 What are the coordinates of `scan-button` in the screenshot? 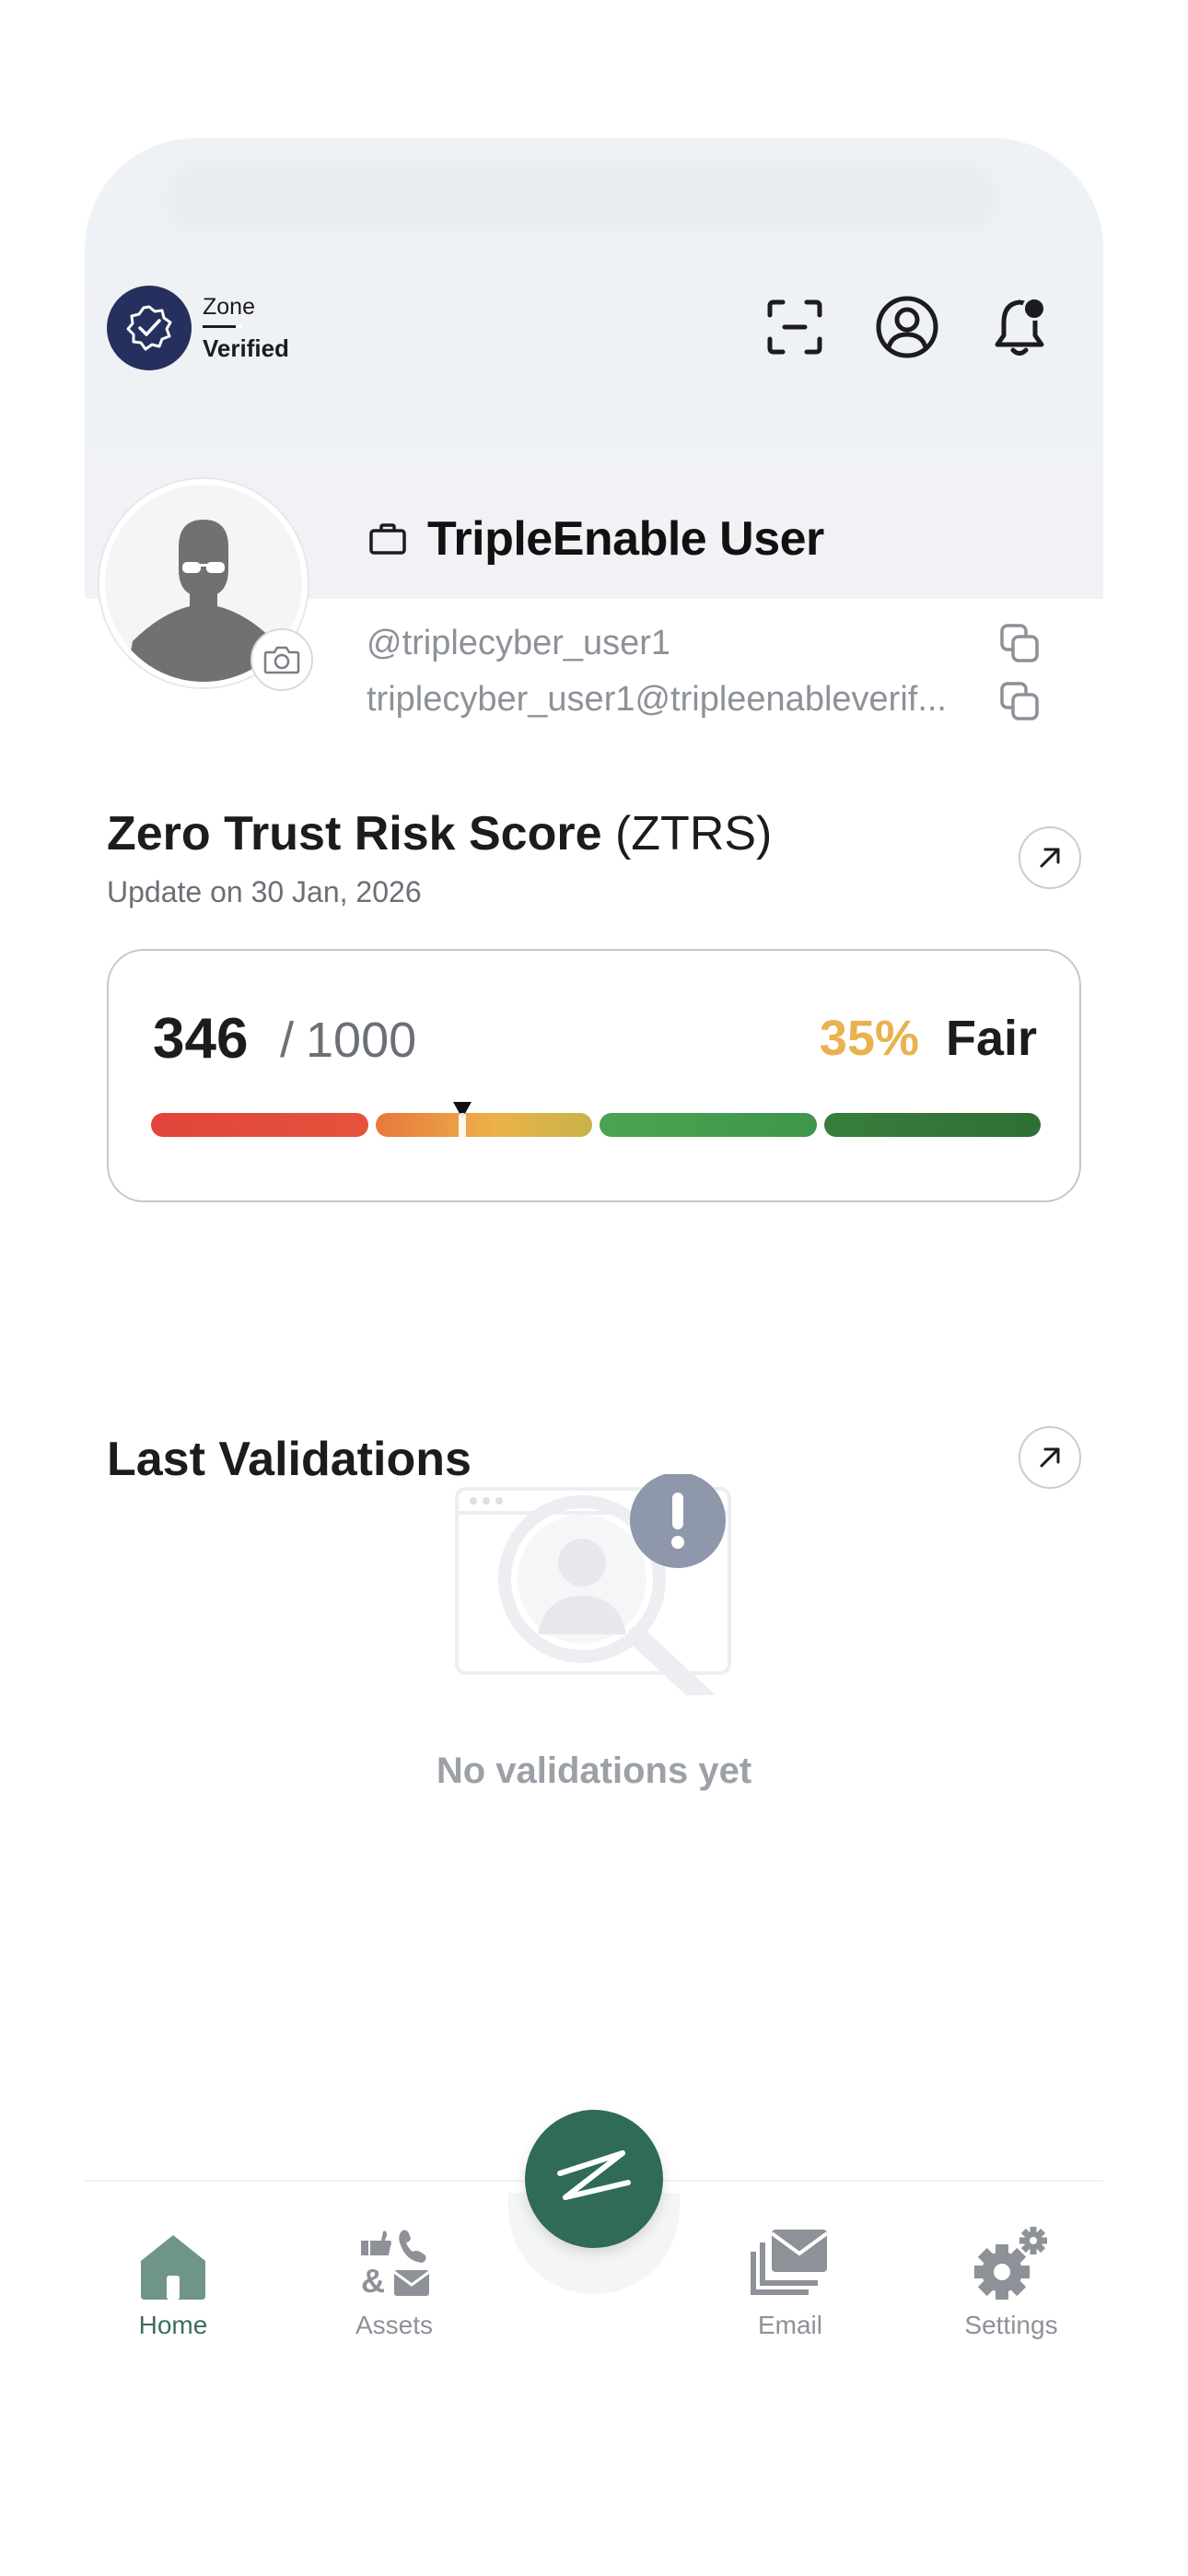 It's located at (795, 327).